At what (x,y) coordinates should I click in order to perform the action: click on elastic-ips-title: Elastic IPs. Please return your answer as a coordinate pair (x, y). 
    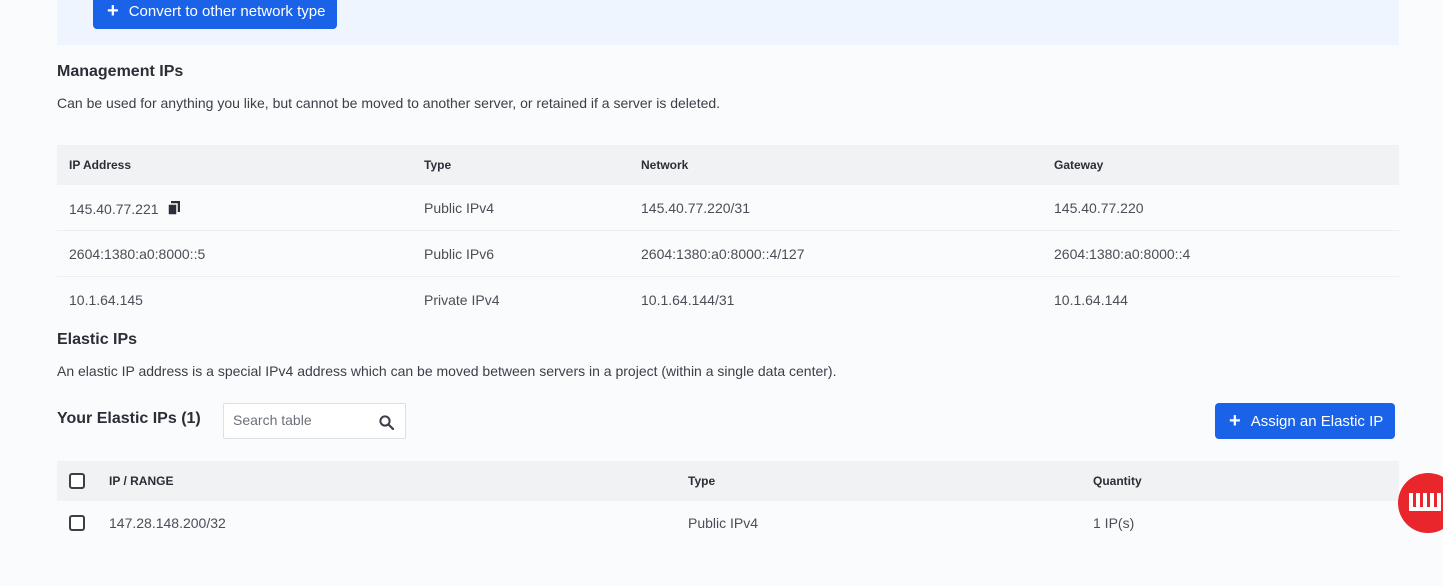
    Looking at the image, I should click on (97, 339).